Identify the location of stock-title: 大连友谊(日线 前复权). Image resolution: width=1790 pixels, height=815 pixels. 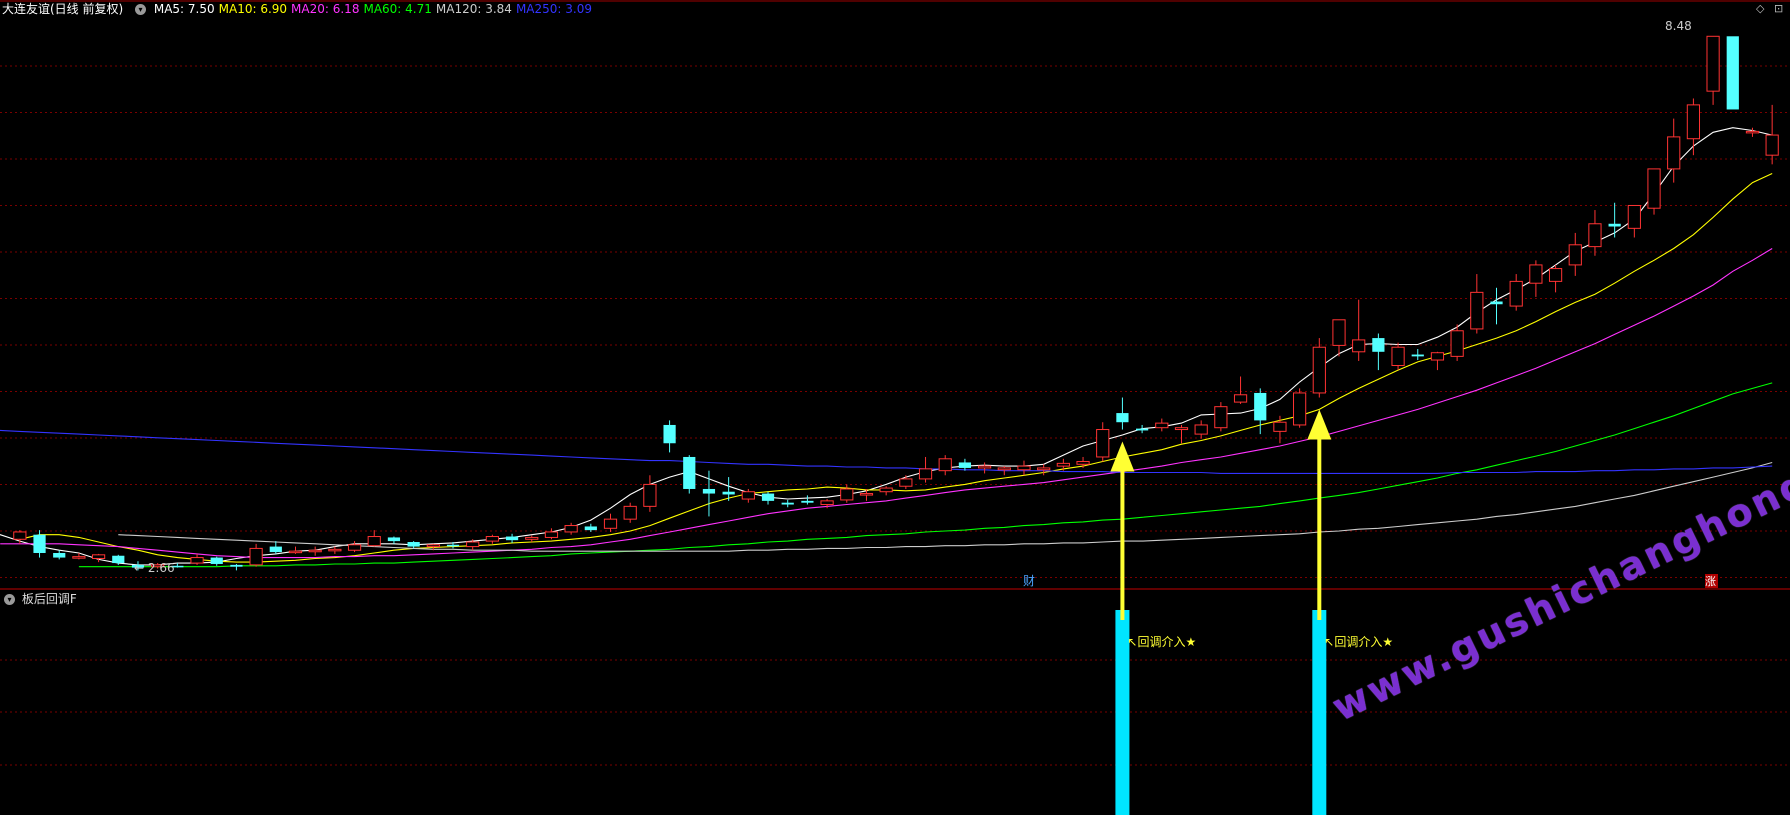
(62, 9).